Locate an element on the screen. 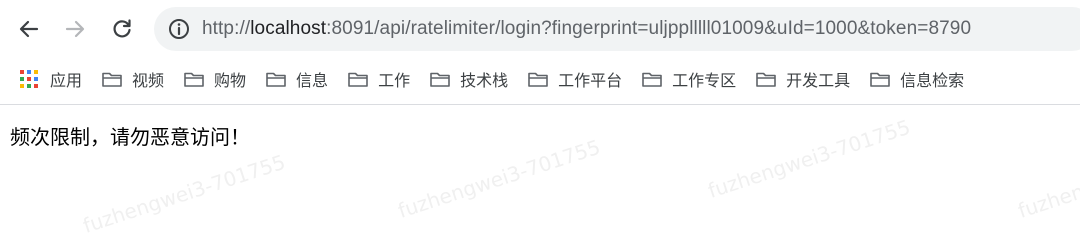  back-arrow-icon is located at coordinates (29, 29).